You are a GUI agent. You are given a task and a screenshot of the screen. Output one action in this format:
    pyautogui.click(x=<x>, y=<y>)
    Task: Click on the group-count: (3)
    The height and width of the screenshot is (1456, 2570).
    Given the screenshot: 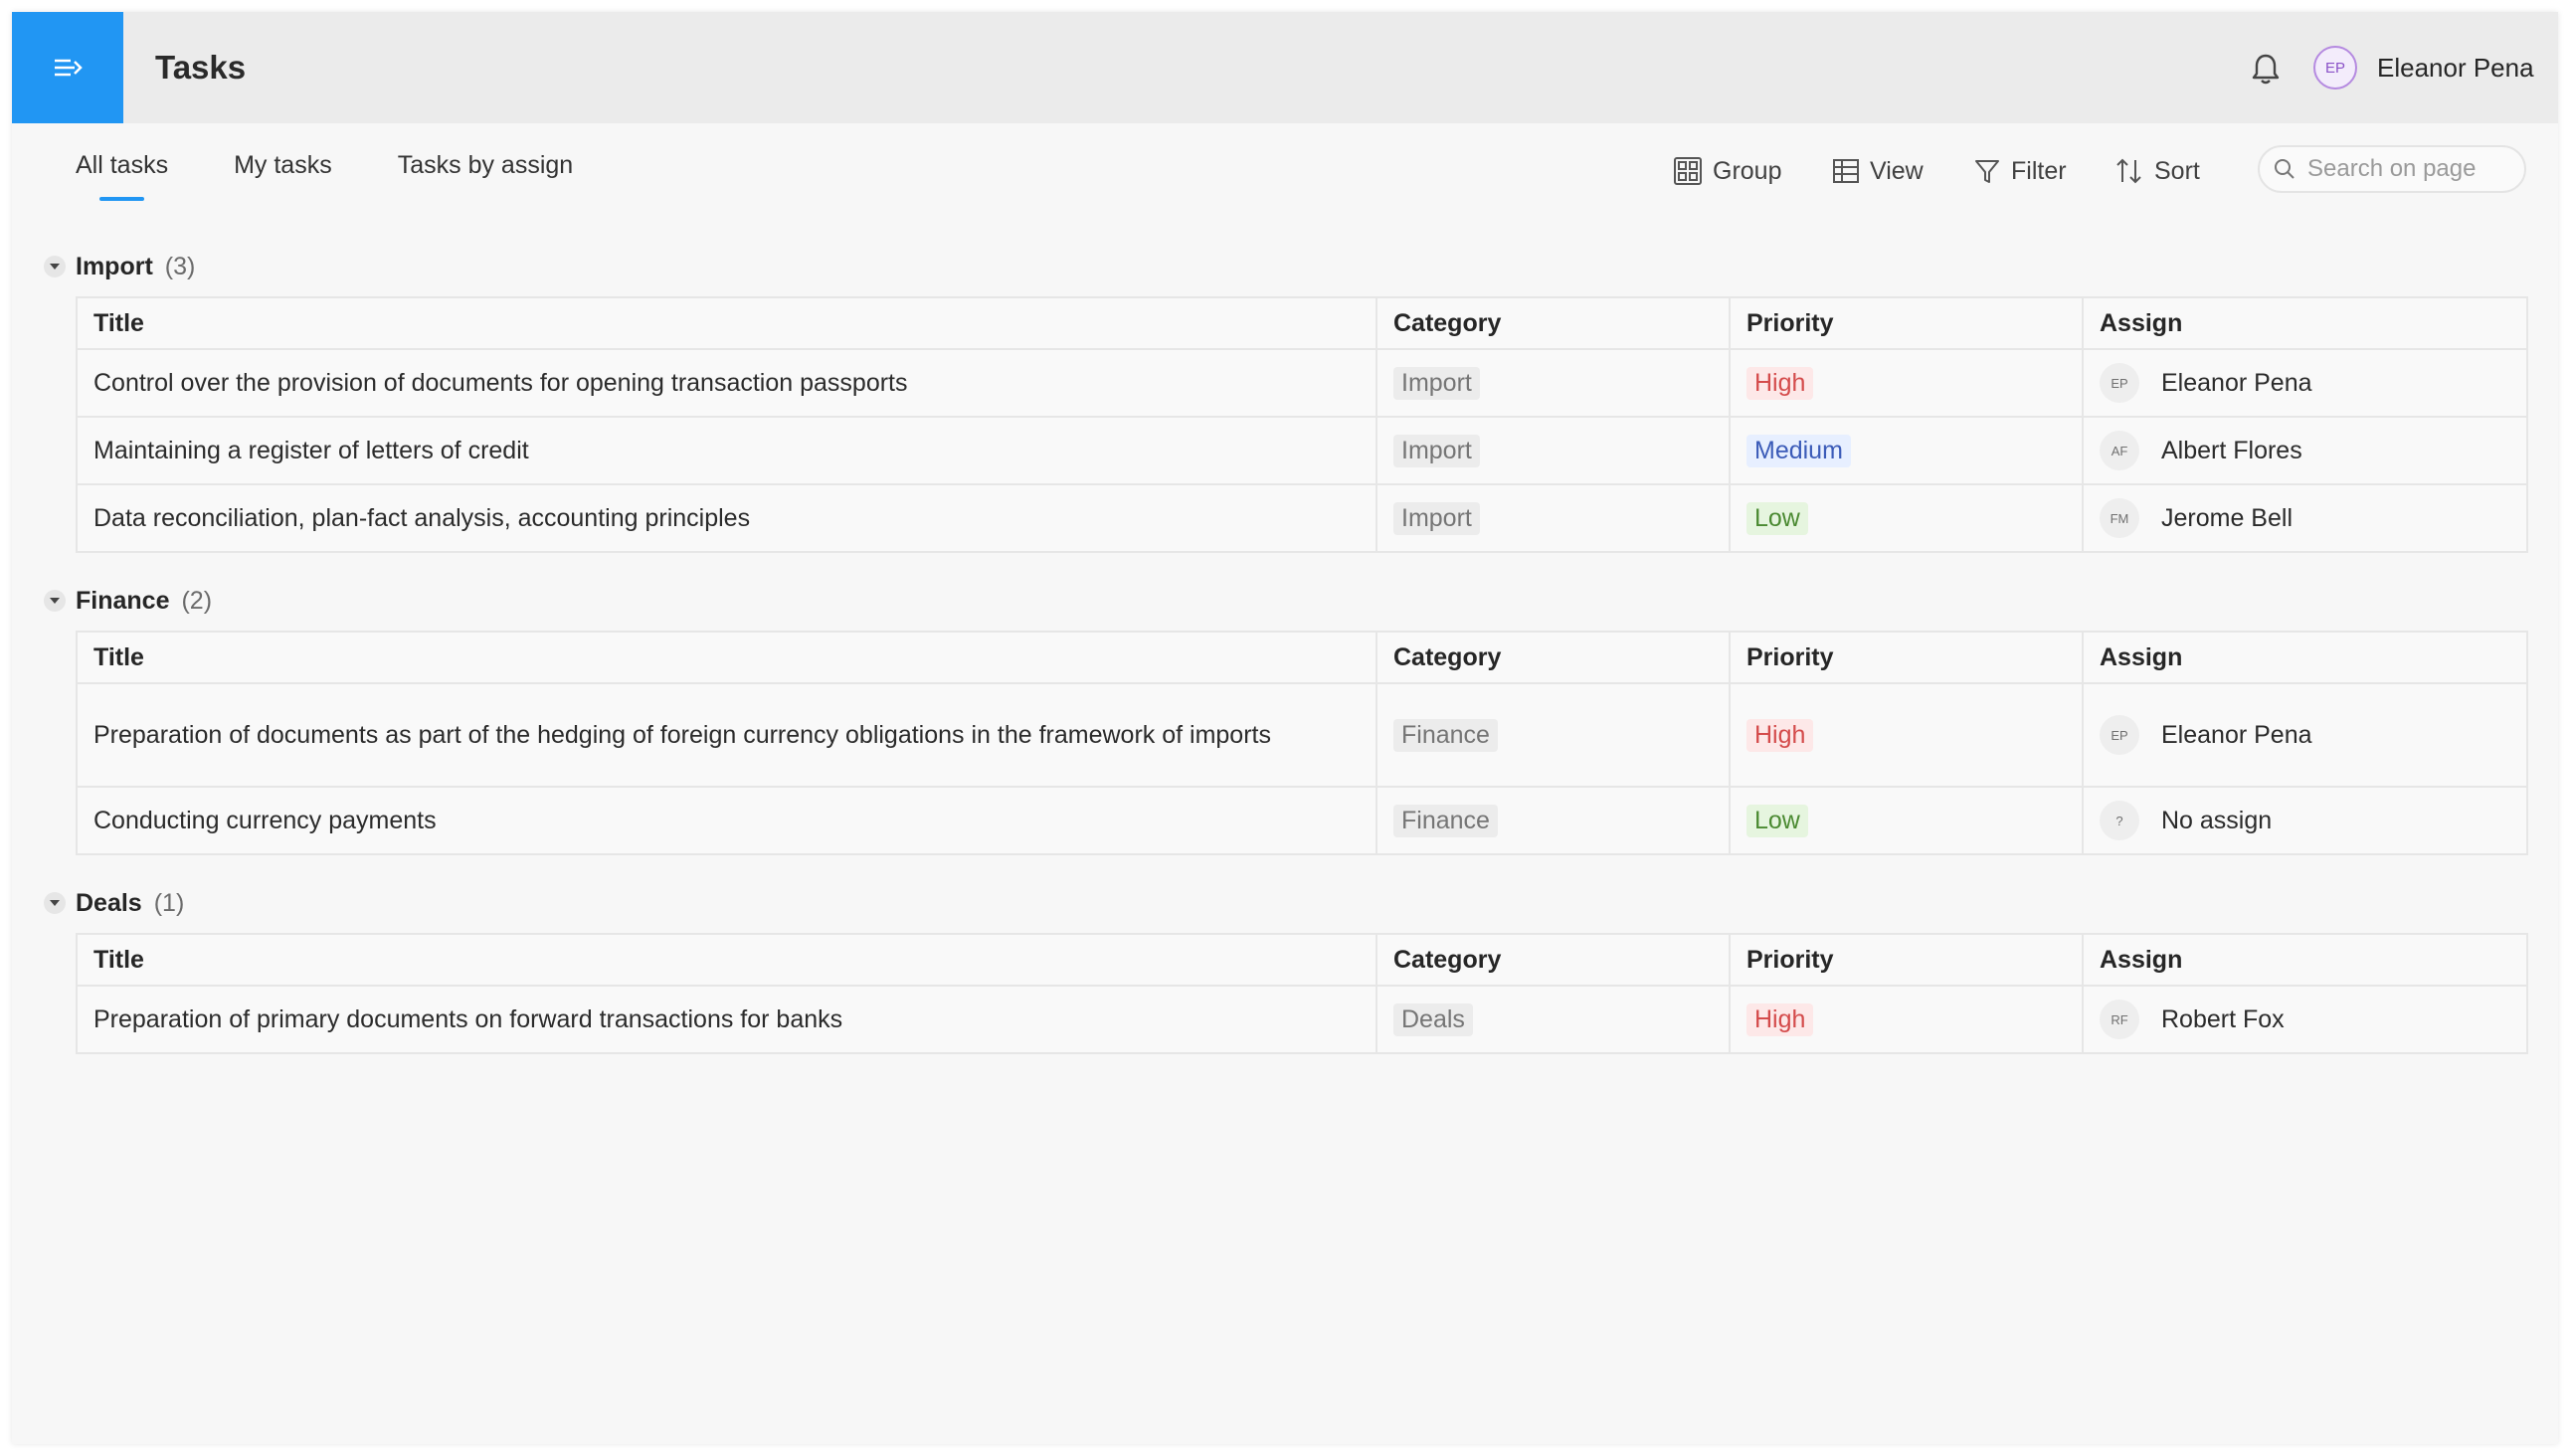 What is the action you would take?
    pyautogui.click(x=180, y=266)
    